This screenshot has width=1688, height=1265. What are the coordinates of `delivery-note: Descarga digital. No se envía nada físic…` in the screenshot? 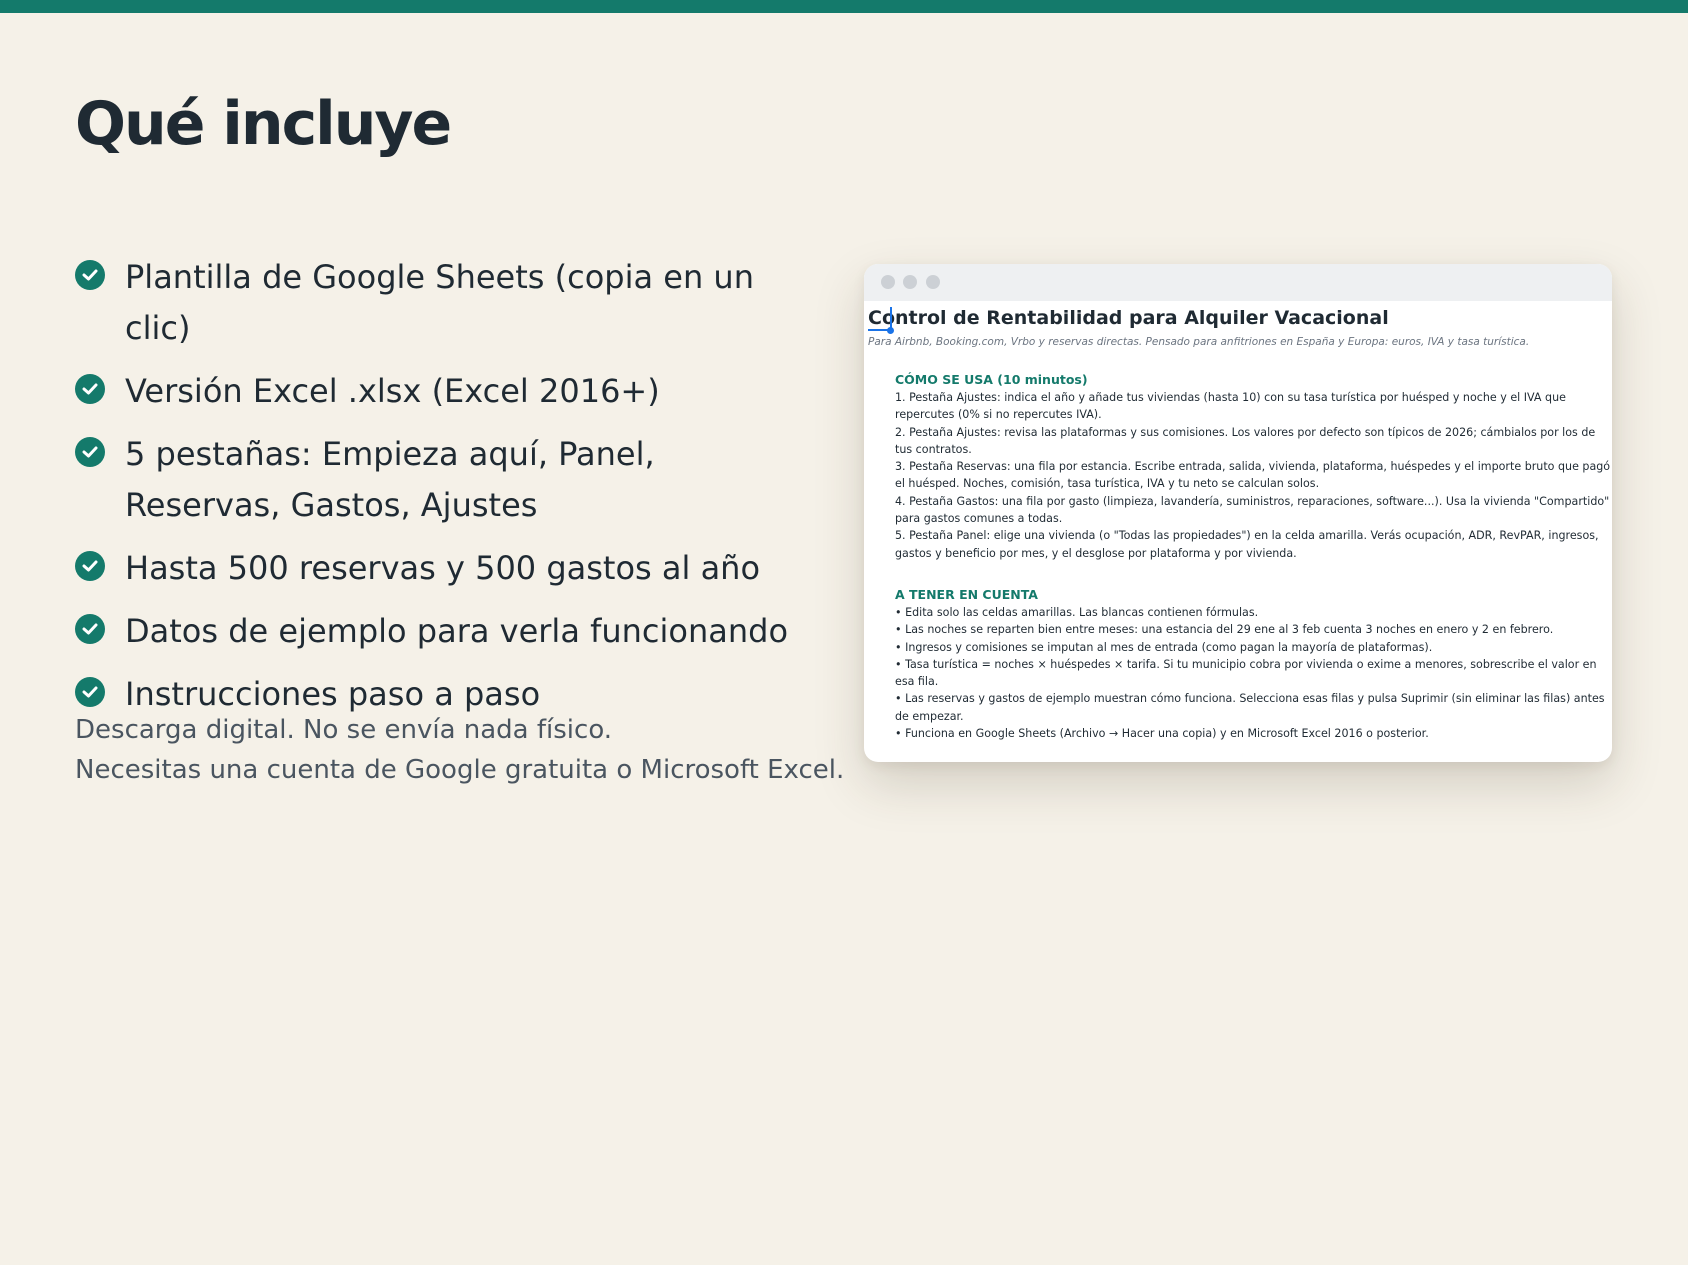 It's located at (459, 750).